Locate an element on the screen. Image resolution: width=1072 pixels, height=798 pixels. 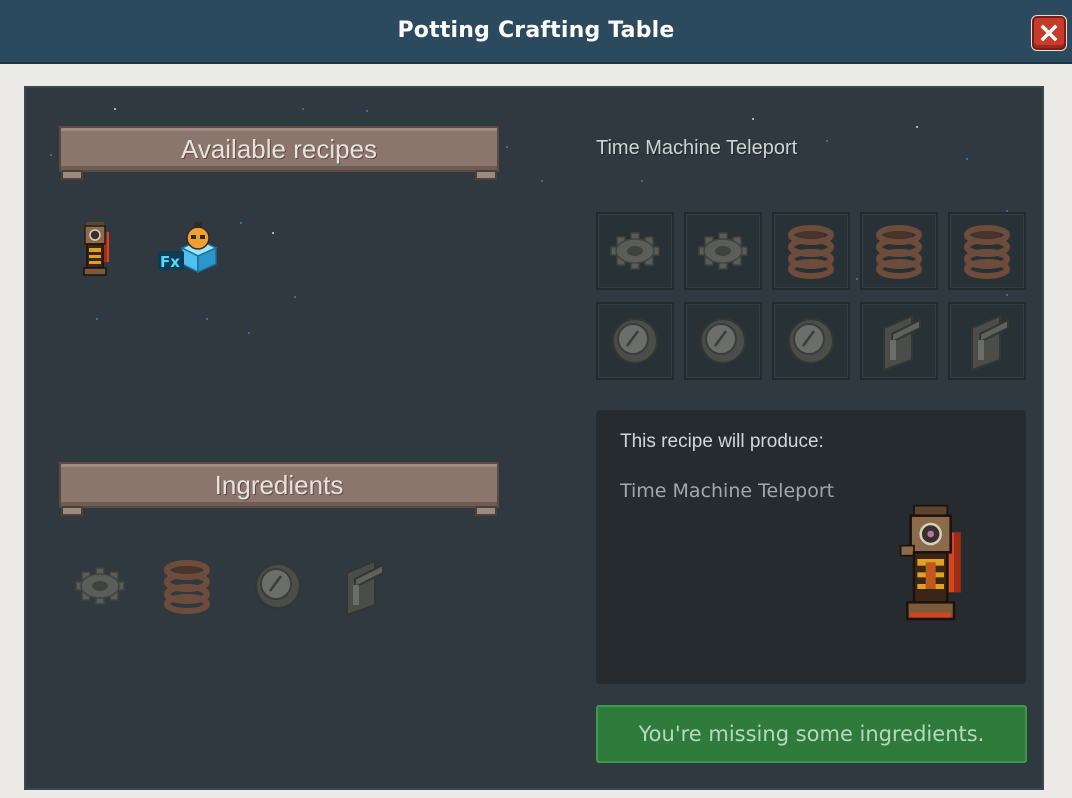
ingredient-lever is located at coordinates (362, 586).